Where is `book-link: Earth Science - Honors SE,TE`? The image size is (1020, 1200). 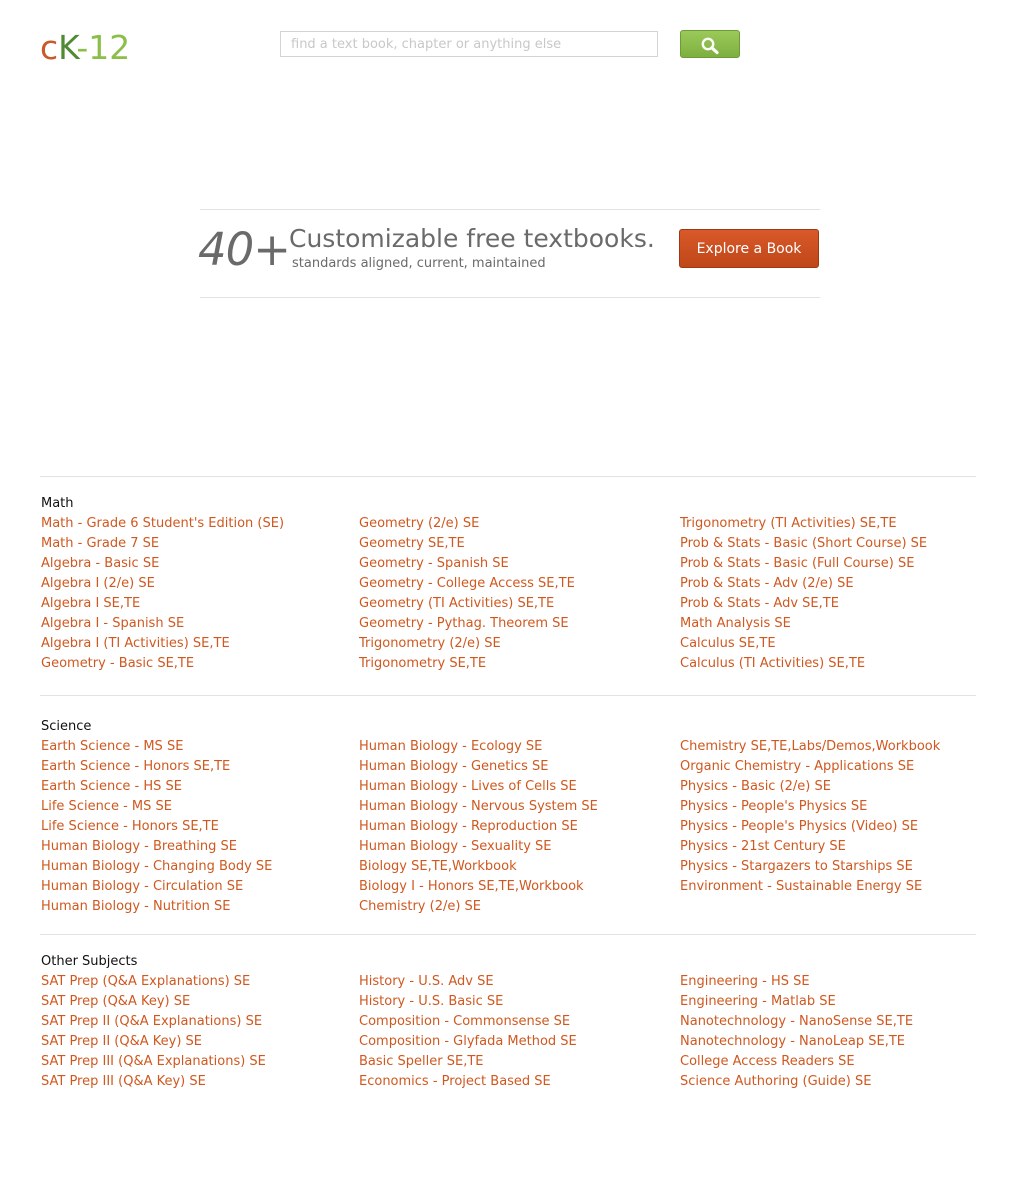 book-link: Earth Science - Honors SE,TE is located at coordinates (135, 766).